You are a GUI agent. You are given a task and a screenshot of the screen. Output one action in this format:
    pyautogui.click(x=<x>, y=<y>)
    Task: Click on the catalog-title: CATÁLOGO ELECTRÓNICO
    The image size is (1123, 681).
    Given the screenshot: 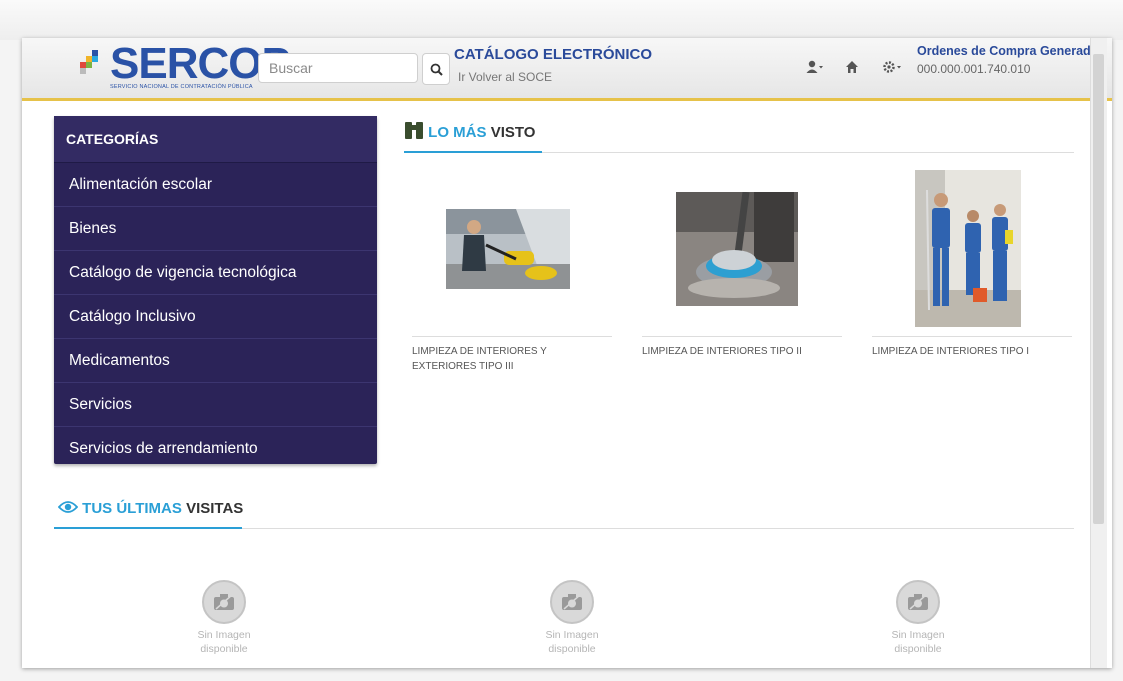 What is the action you would take?
    pyautogui.click(x=553, y=54)
    